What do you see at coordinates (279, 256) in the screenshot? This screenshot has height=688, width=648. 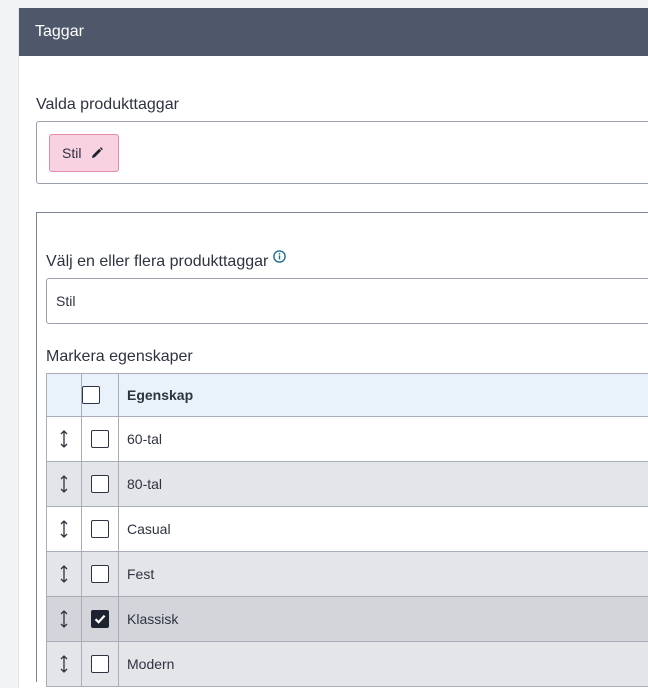 I see `info-icon` at bounding box center [279, 256].